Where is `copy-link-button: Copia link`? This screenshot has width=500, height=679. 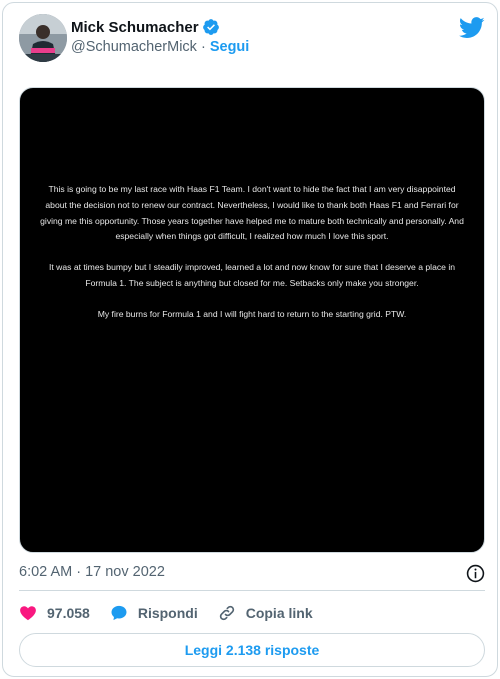 copy-link-button: Copia link is located at coordinates (265, 613).